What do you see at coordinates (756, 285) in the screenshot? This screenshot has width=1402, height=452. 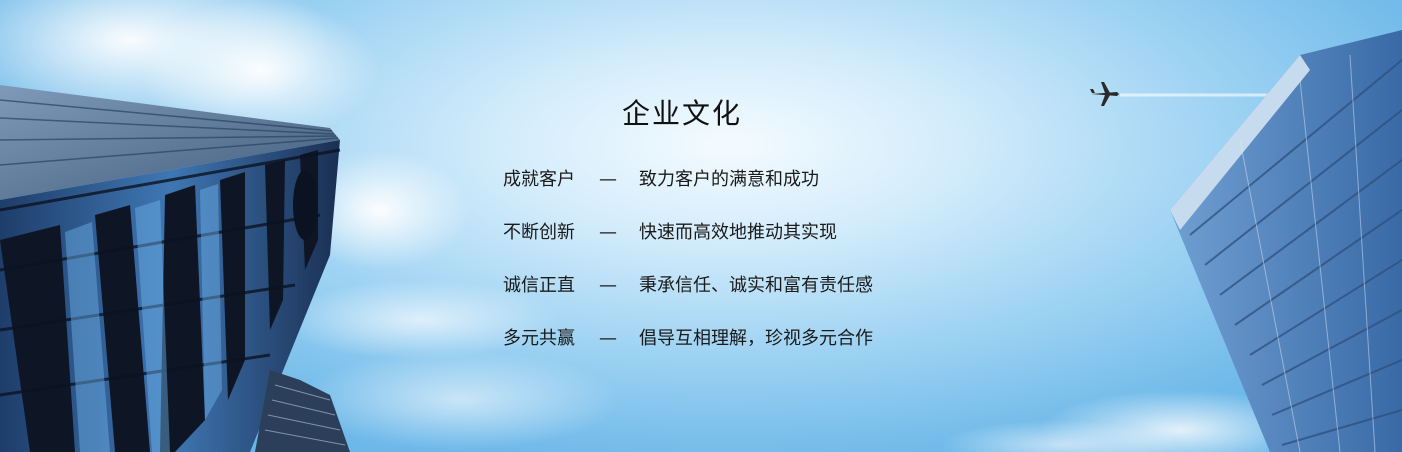 I see `value-desc: 秉承信任、诚实和富有责任感` at bounding box center [756, 285].